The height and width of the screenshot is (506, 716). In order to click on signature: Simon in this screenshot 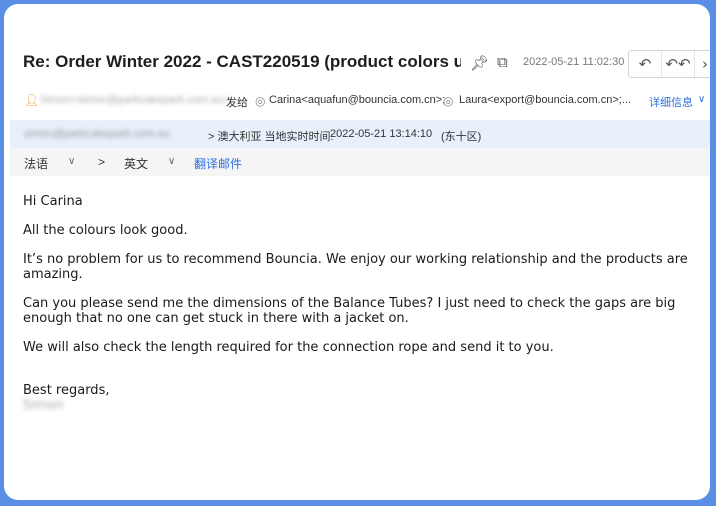, I will do `click(43, 405)`.